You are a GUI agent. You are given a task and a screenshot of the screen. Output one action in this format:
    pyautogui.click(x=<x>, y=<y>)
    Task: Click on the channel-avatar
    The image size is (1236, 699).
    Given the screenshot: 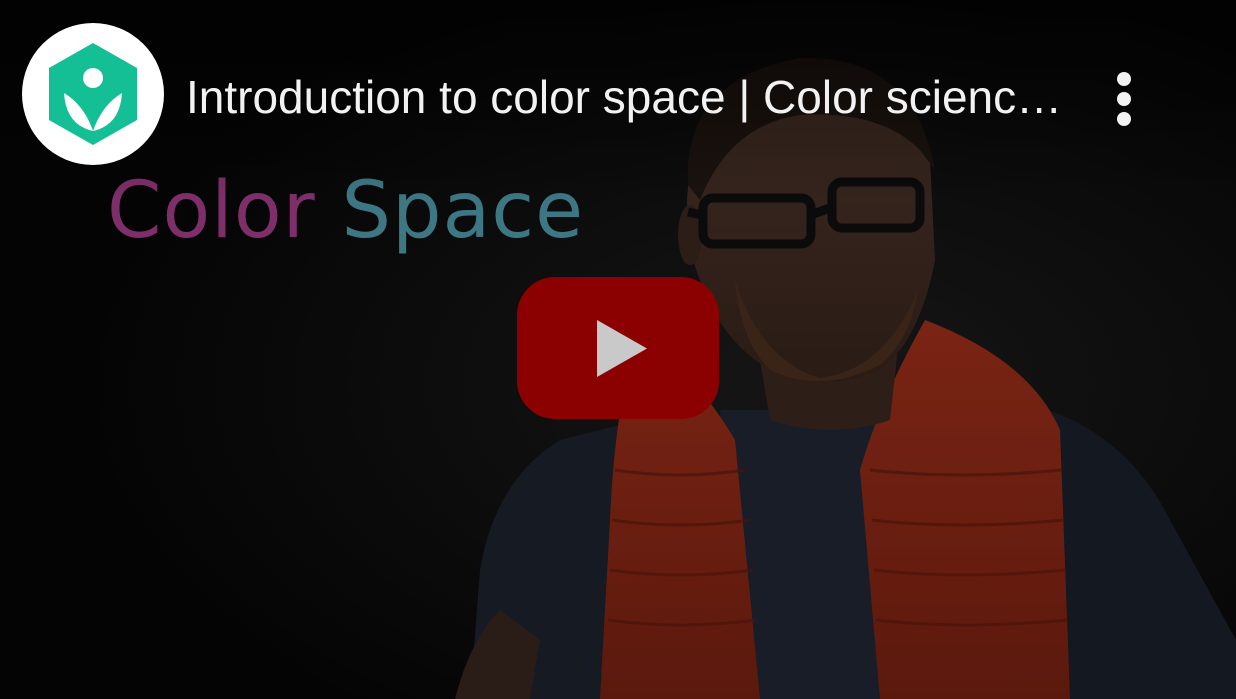 What is the action you would take?
    pyautogui.click(x=93, y=94)
    